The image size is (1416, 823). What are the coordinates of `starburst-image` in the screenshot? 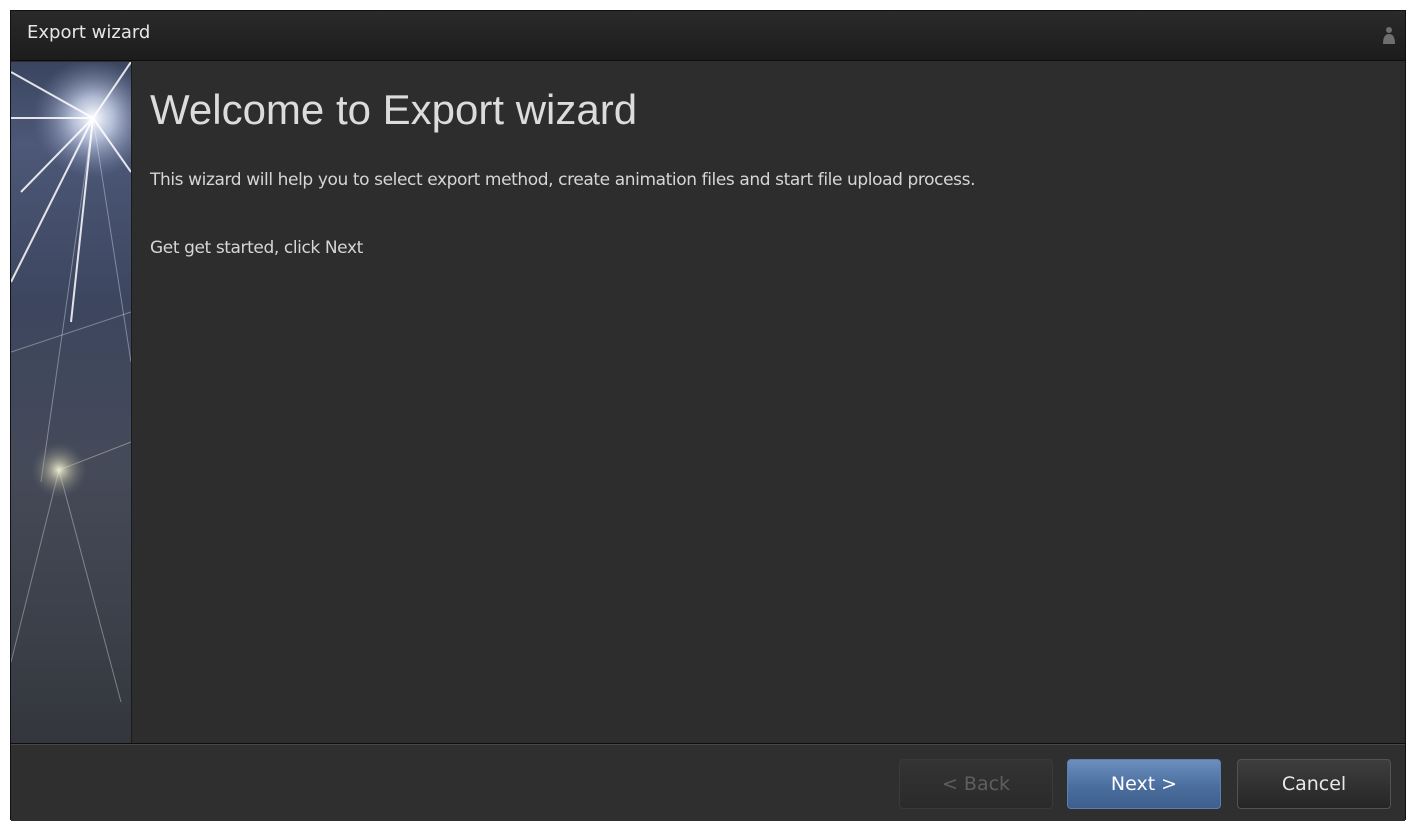 It's located at (71, 382).